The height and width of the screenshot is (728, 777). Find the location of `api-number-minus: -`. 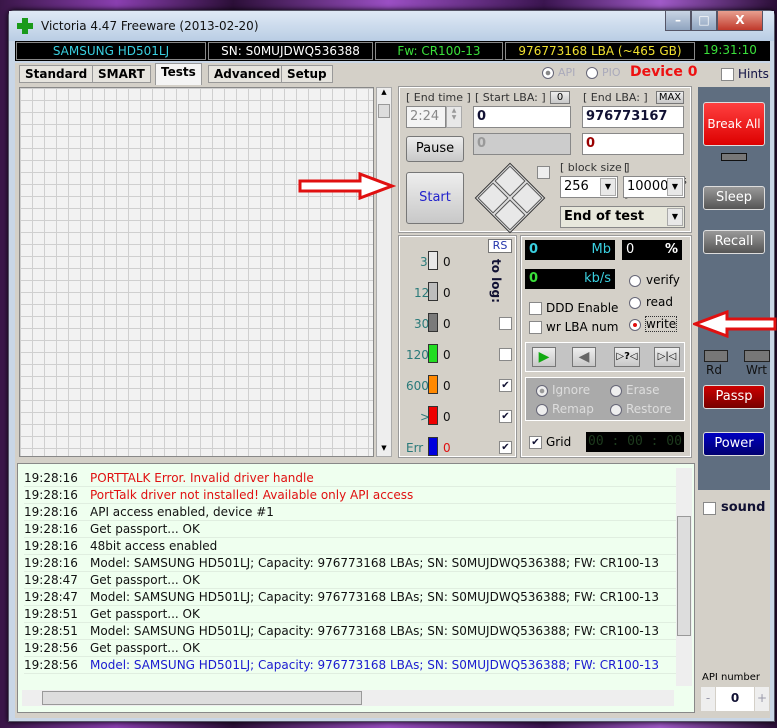

api-number-minus: - is located at coordinates (708, 699).